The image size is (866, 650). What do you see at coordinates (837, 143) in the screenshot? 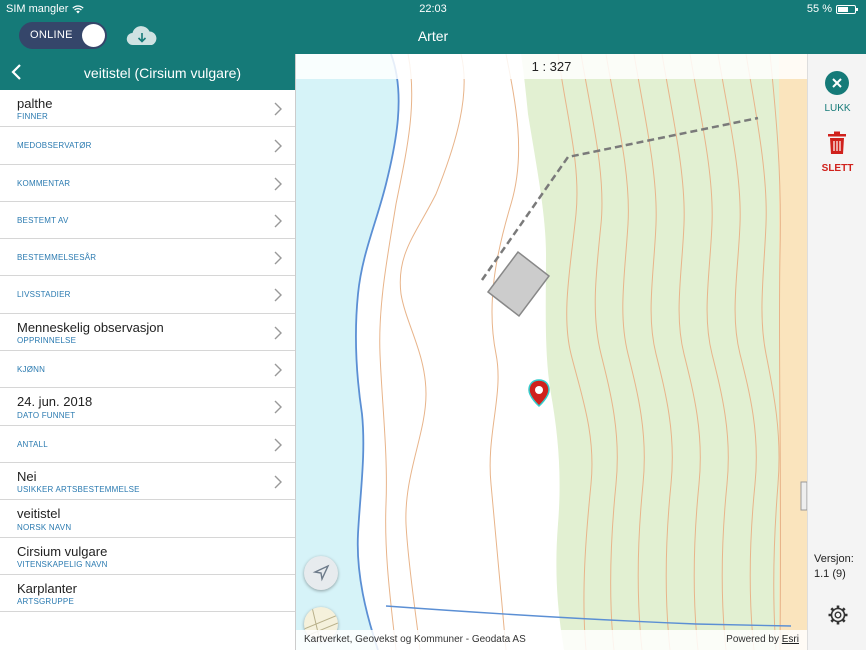
I see `trash-icon` at bounding box center [837, 143].